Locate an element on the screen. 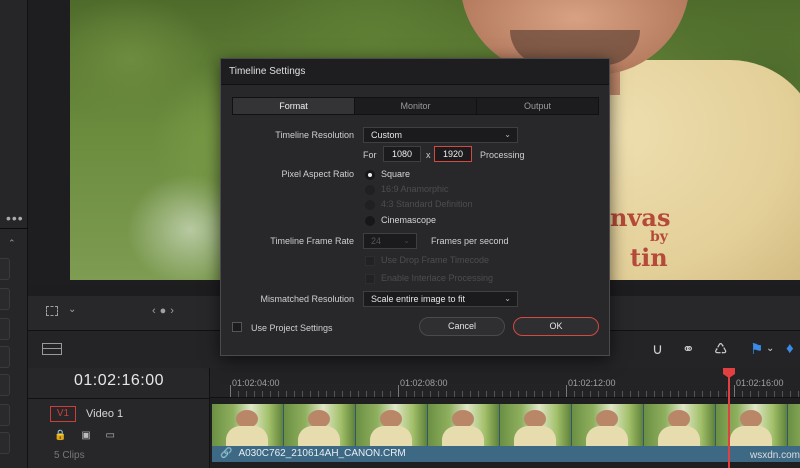  lock-icon: 🔒 is located at coordinates (60, 435).